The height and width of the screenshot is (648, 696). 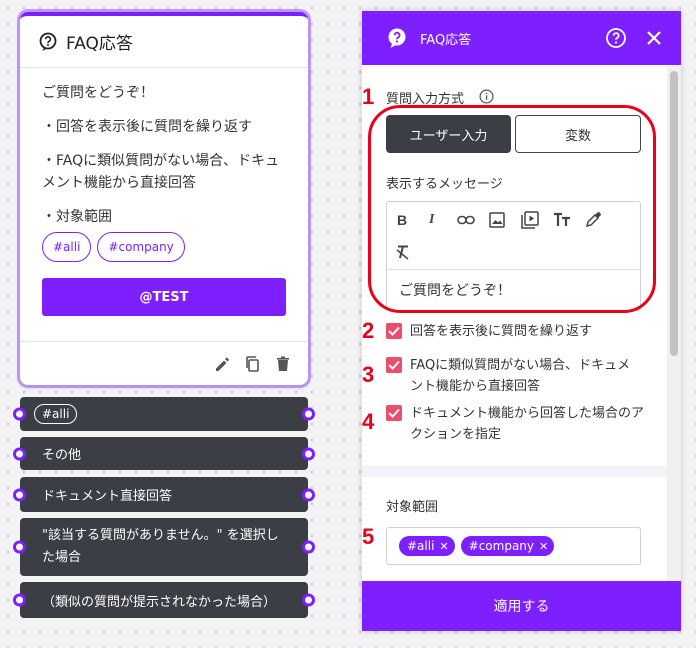 What do you see at coordinates (99, 44) in the screenshot?
I see `node-title: FAQ応答` at bounding box center [99, 44].